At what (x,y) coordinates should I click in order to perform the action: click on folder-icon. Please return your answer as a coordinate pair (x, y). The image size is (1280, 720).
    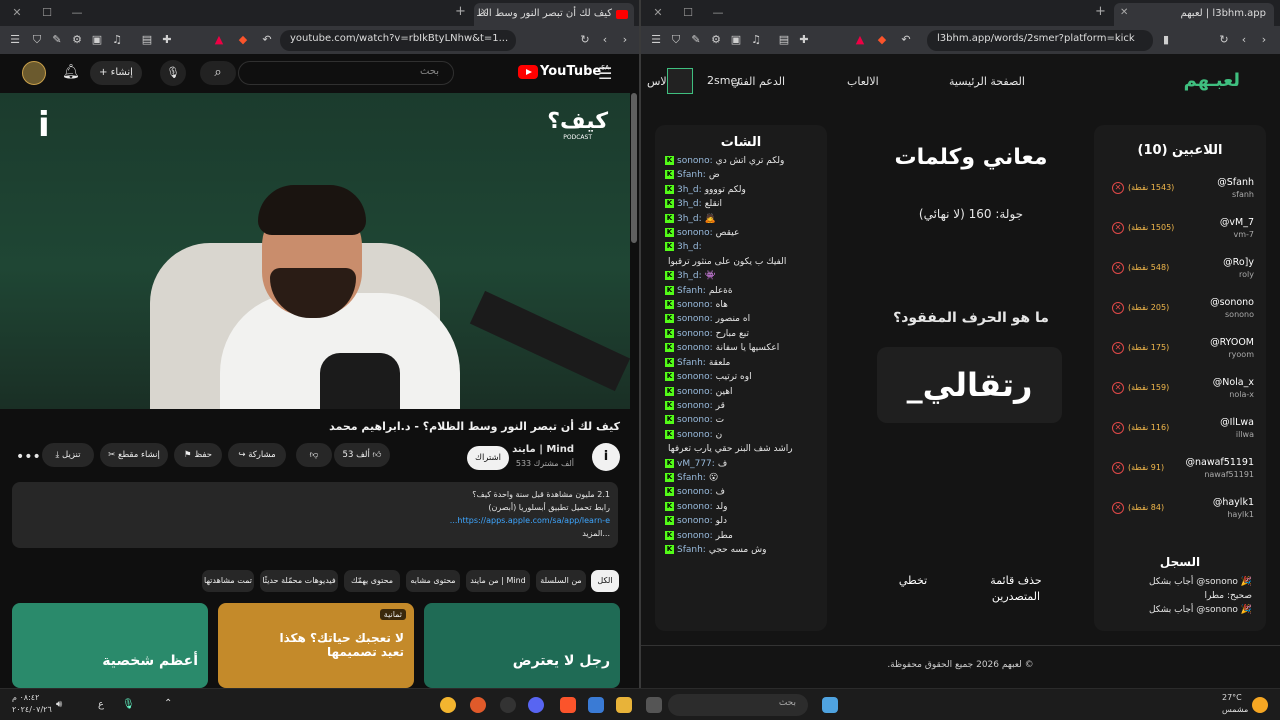
    Looking at the image, I should click on (624, 705).